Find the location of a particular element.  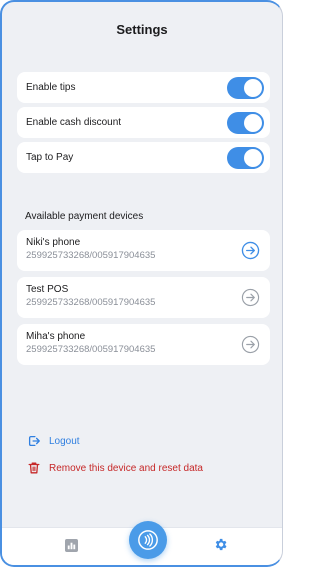

device-name: Test POS is located at coordinates (47, 289).